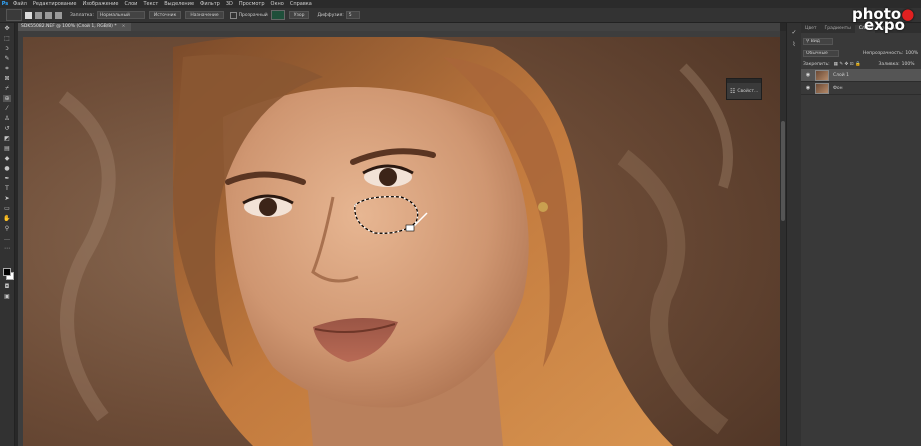 This screenshot has width=921, height=446. I want to click on clone-stamp-tool-icon: ♙, so click(7, 118).